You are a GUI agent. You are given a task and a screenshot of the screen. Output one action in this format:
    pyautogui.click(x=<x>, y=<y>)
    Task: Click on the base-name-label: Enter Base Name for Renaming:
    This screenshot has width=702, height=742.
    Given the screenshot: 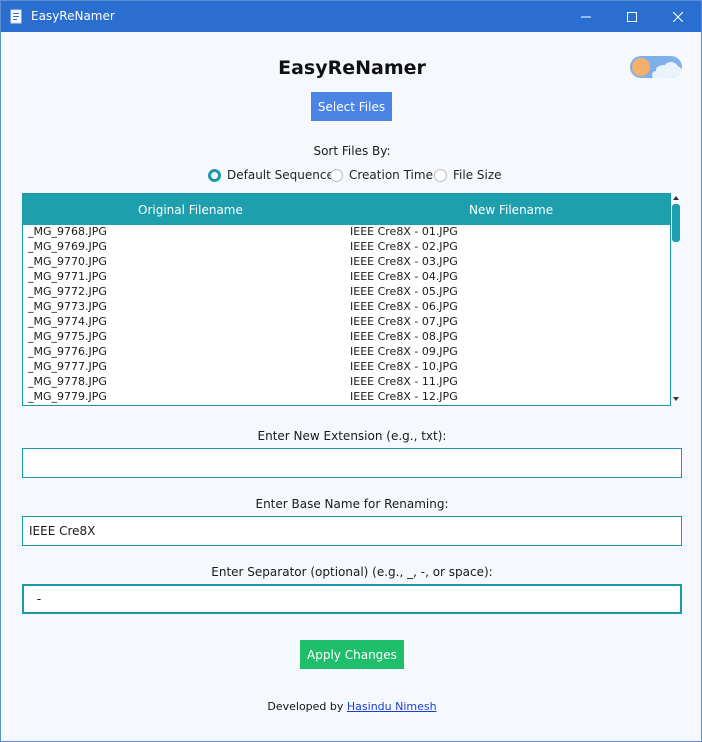 What is the action you would take?
    pyautogui.click(x=352, y=504)
    